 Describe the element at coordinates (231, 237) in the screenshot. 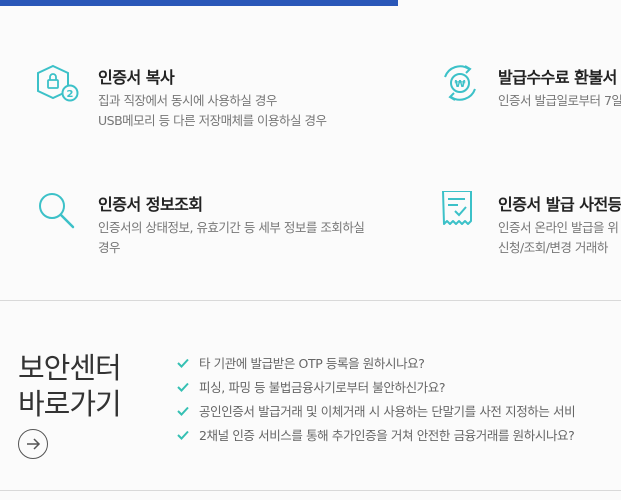

I see `service-description: 인증서의 상태정보, 유효기간 등 세부 정보를 조회하실 경우` at that location.